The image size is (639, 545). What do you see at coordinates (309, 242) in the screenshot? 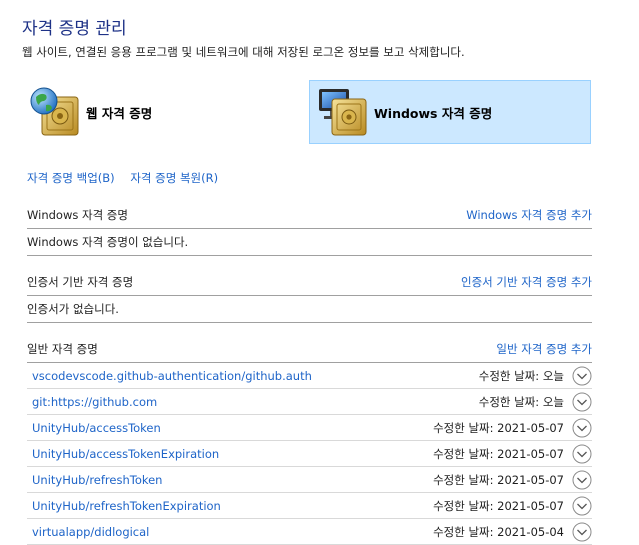
I see `windows-credentials-empty-text: Windows 자격 증명이 없습니다.` at bounding box center [309, 242].